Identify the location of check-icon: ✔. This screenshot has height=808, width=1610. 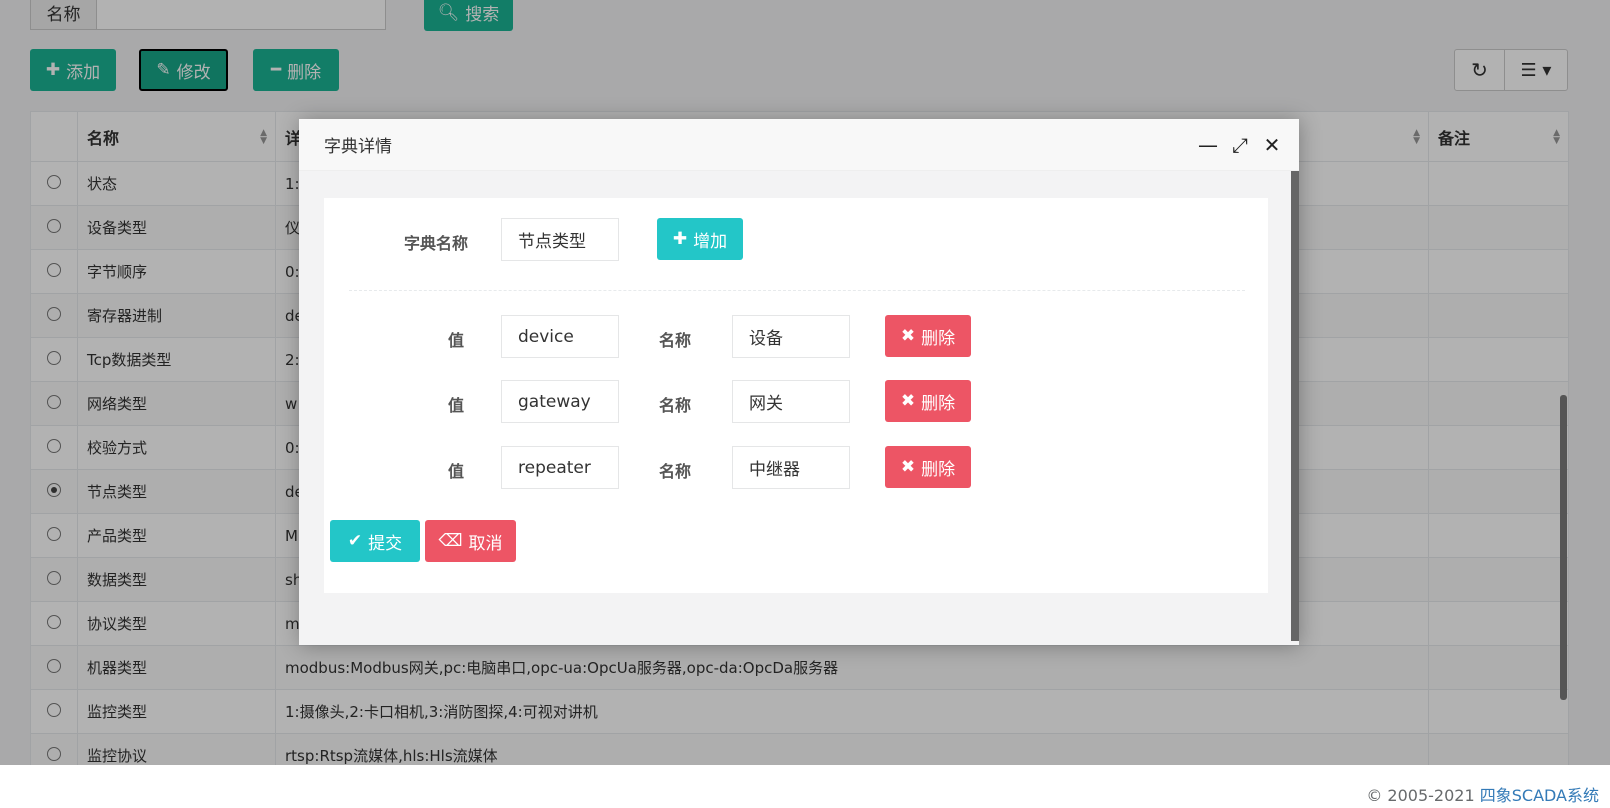
(355, 541).